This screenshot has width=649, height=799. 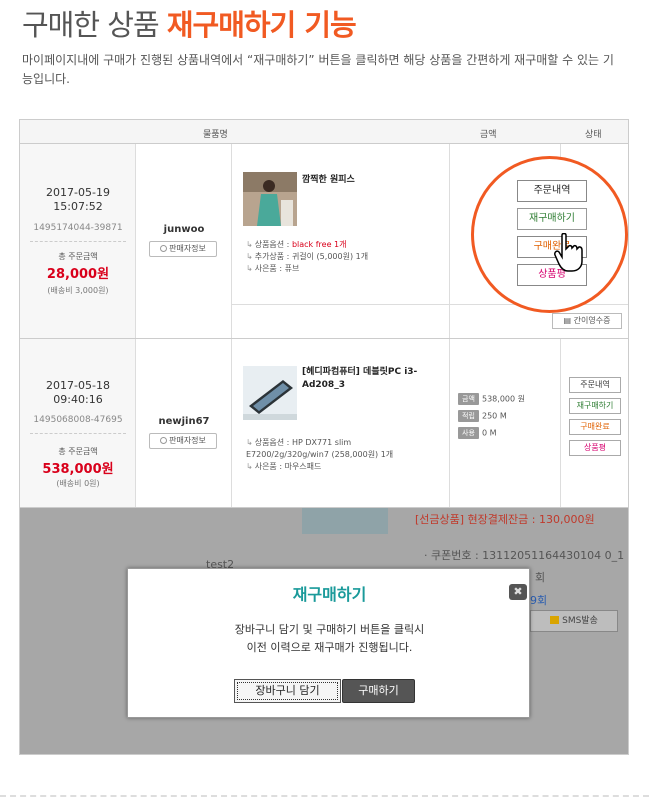 What do you see at coordinates (518, 592) in the screenshot?
I see `close-icon: ✖` at bounding box center [518, 592].